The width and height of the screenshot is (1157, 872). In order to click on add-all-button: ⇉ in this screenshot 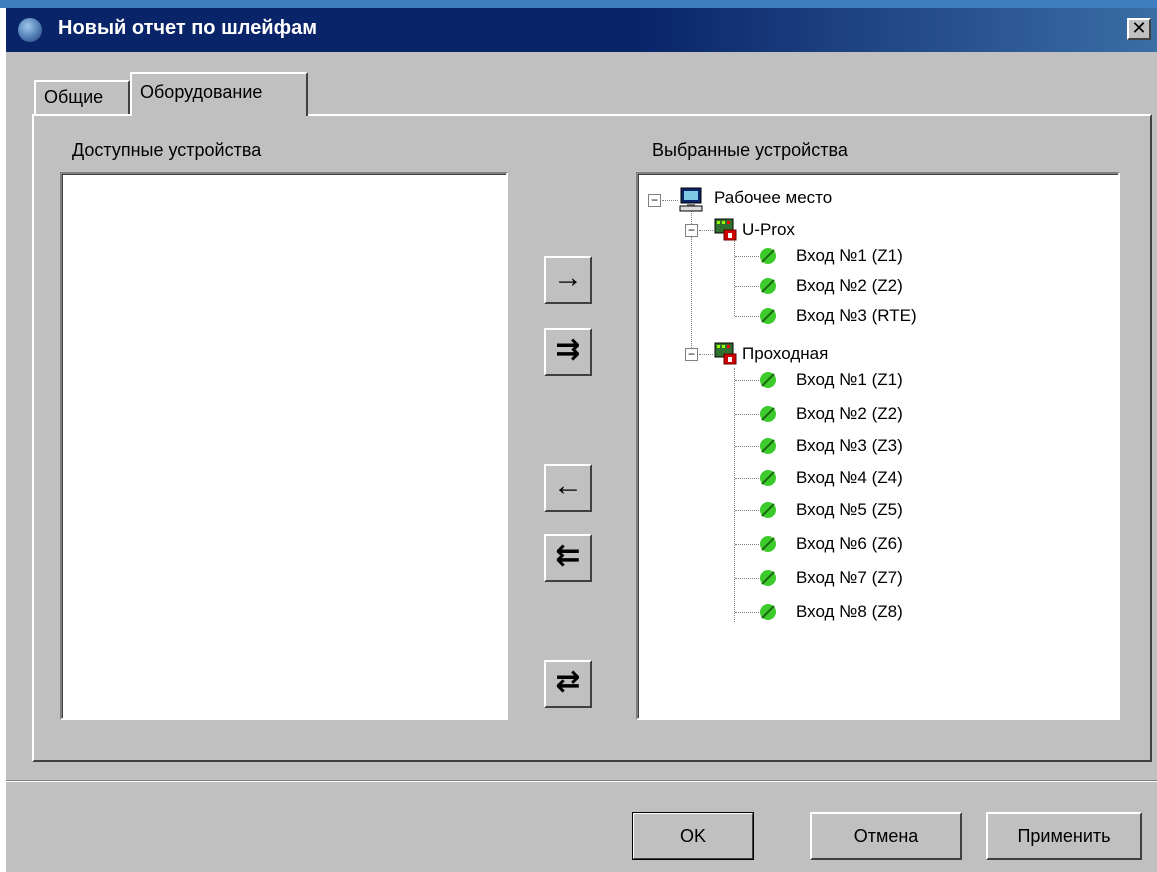, I will do `click(568, 352)`.